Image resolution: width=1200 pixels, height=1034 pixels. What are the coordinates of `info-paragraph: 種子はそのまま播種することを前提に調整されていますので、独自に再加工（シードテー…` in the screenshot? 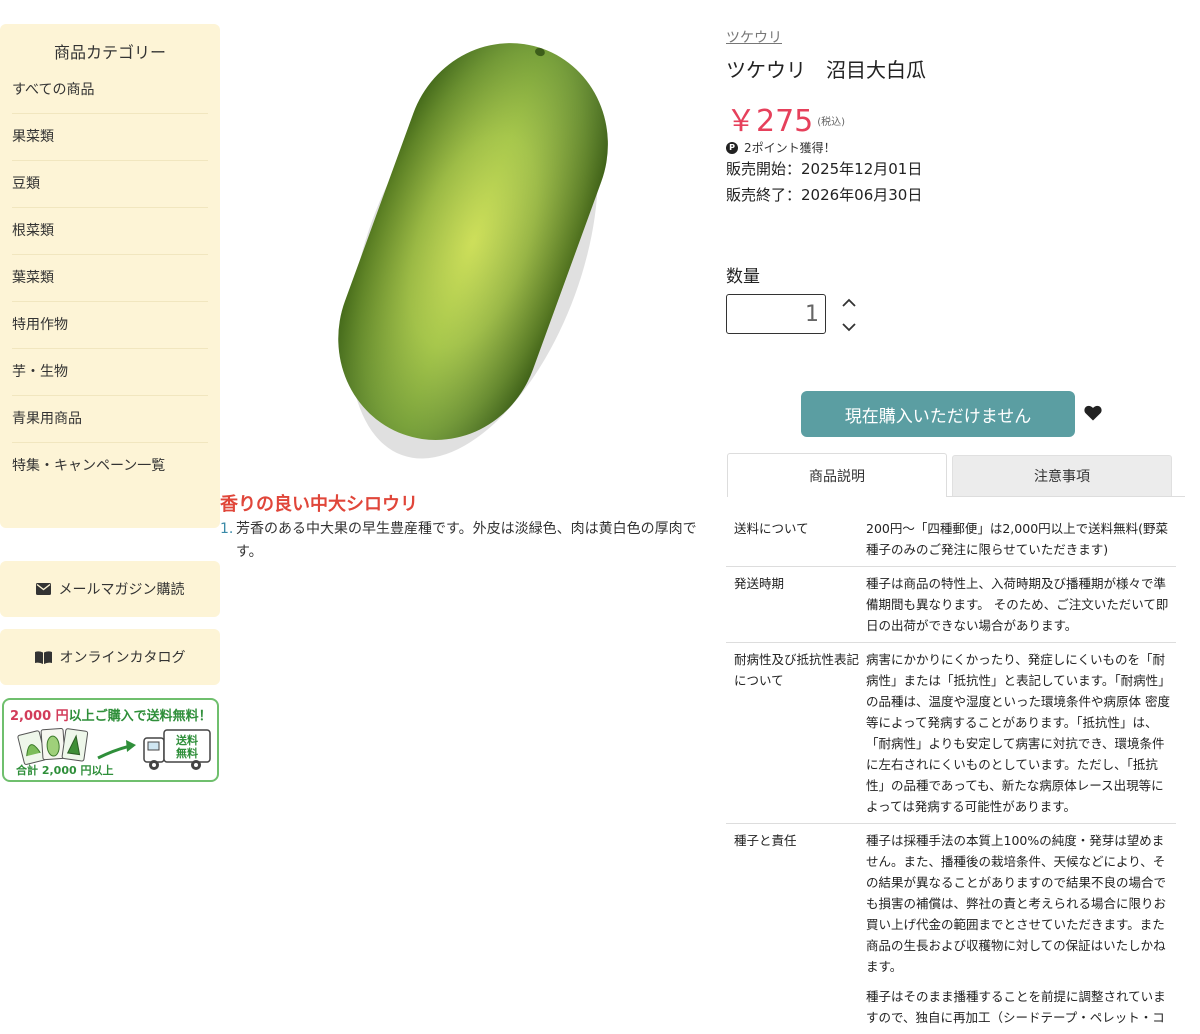 It's located at (1020, 1007).